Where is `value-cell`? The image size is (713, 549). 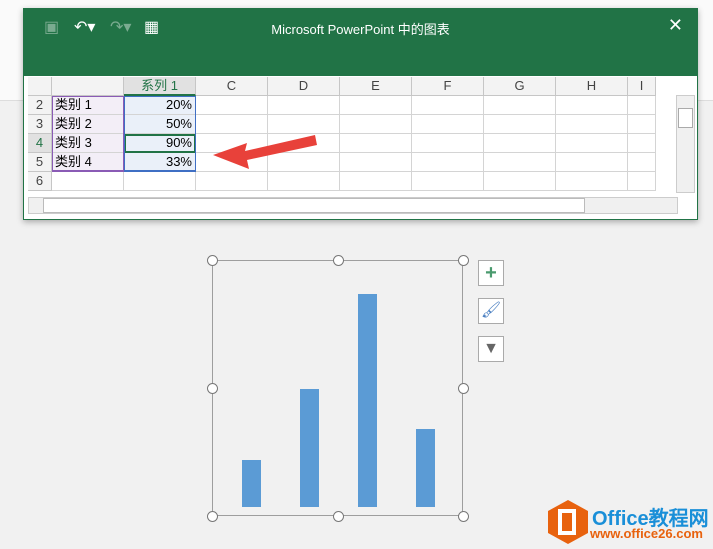 value-cell is located at coordinates (160, 181).